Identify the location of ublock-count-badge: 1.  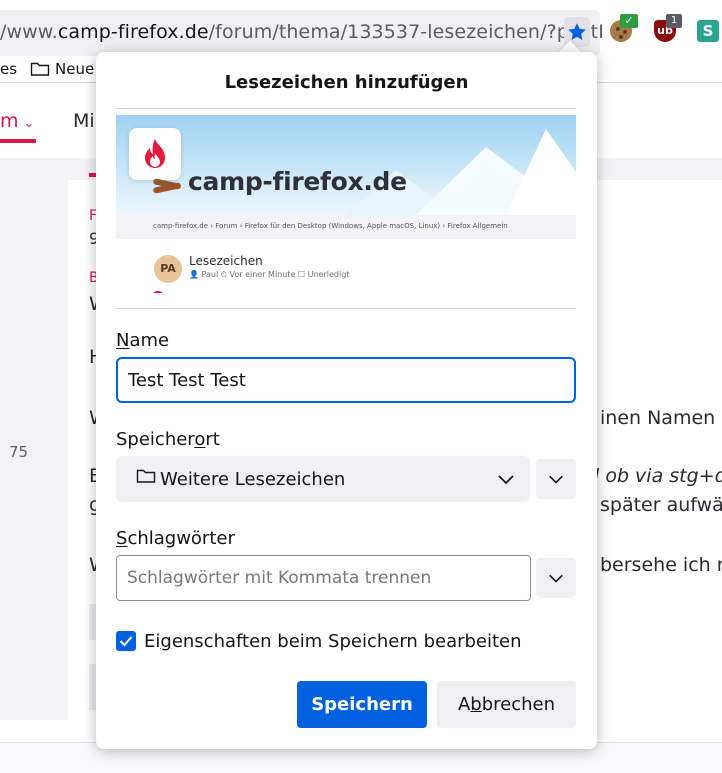
(674, 21).